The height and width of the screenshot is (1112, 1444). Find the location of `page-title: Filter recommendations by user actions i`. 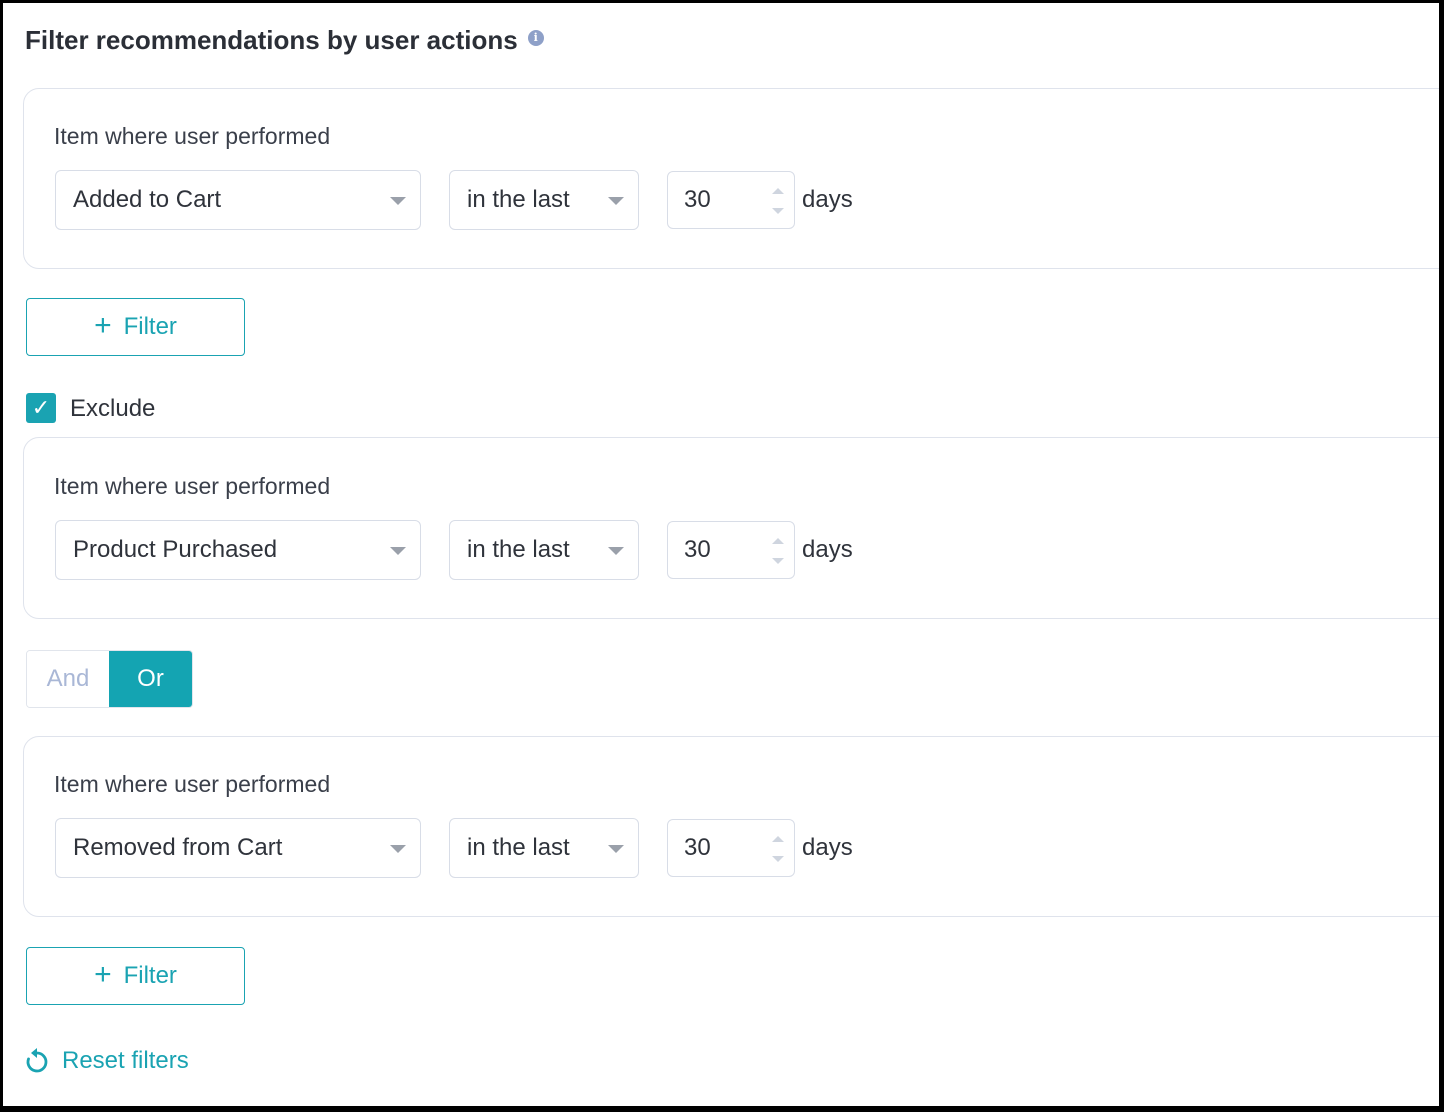

page-title: Filter recommendations by user actions i is located at coordinates (284, 40).